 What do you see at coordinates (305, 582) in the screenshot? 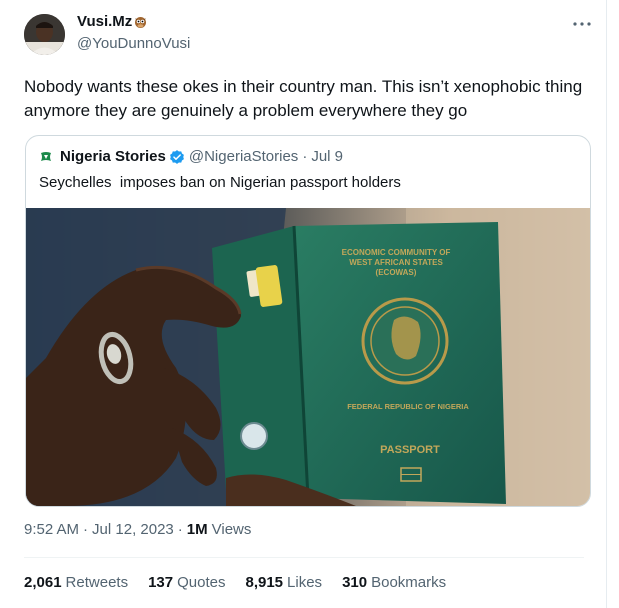
I see `stat-label: Likes` at bounding box center [305, 582].